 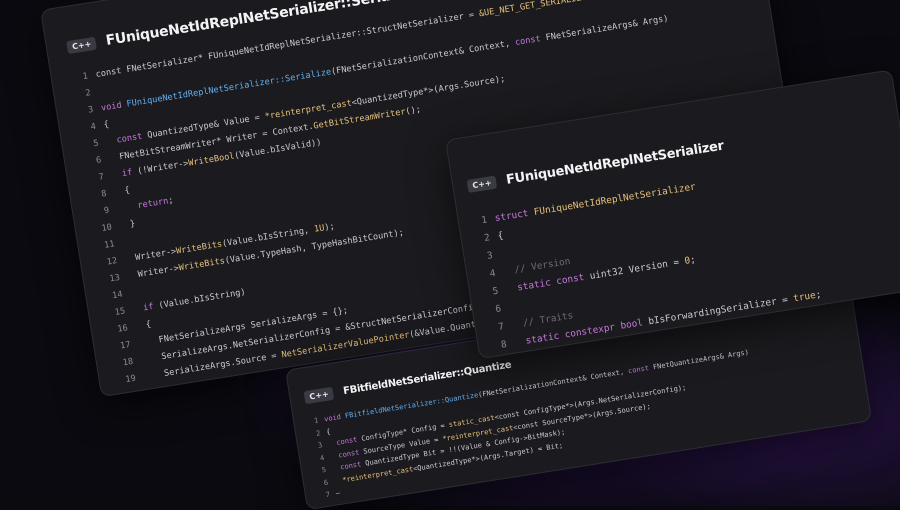 What do you see at coordinates (211, 160) in the screenshot?
I see `code-token: WriteBool` at bounding box center [211, 160].